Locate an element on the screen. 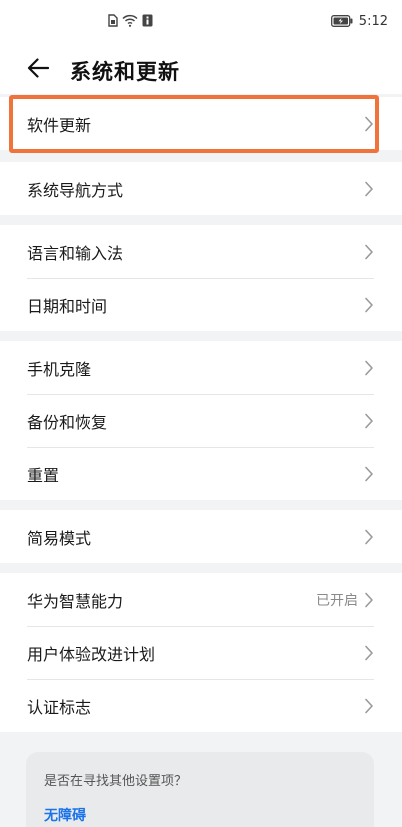 The width and height of the screenshot is (402, 827). settings-item-label: 认证标志 is located at coordinates (59, 707).